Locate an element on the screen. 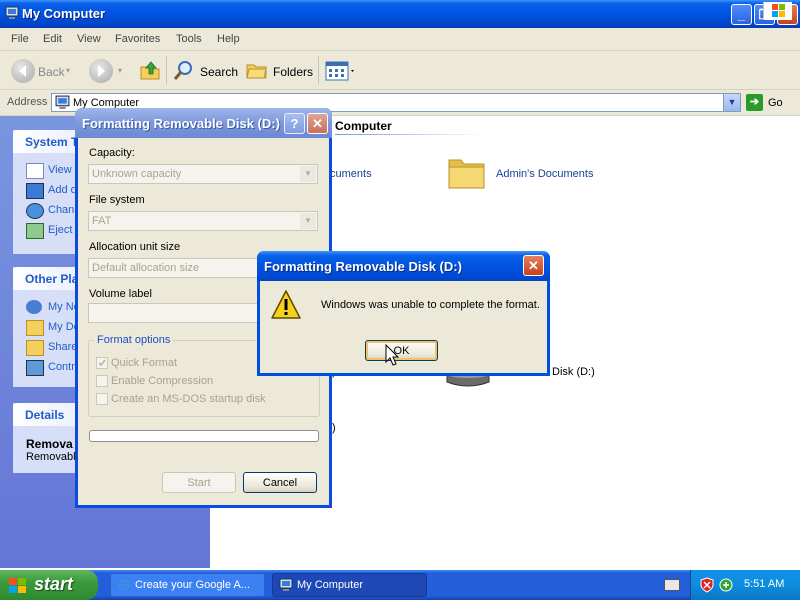 The width and height of the screenshot is (800, 600). drive-label-fragment: ) is located at coordinates (334, 428).